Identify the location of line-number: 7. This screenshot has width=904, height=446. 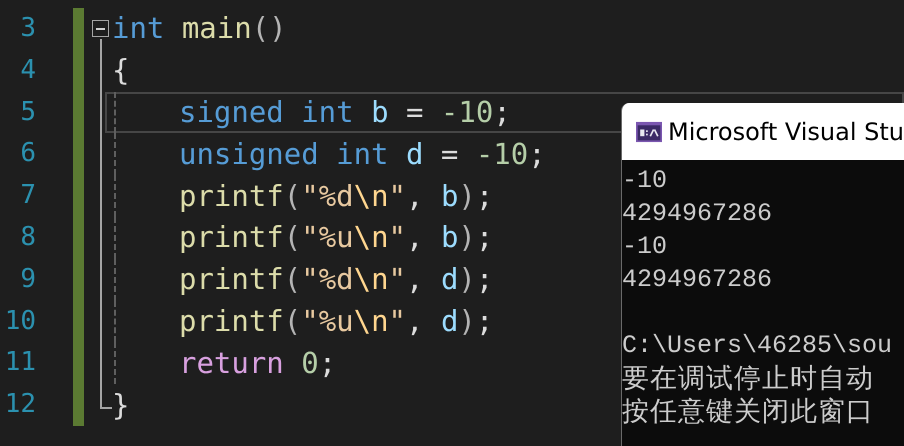
(27, 195).